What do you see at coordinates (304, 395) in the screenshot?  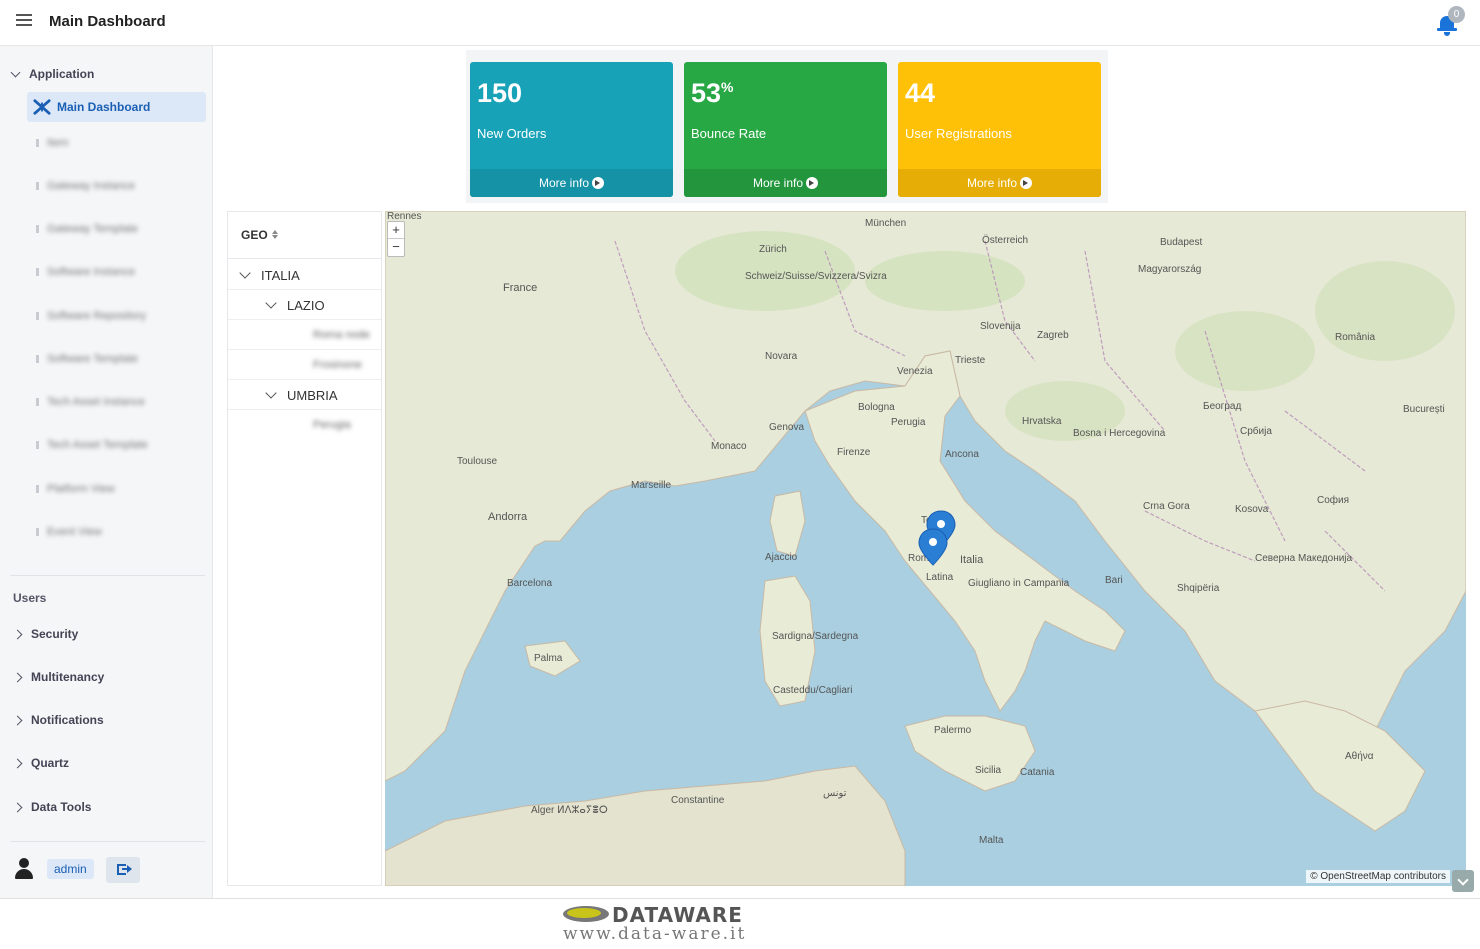 I see `tree-row-umbria: UMBRIA` at bounding box center [304, 395].